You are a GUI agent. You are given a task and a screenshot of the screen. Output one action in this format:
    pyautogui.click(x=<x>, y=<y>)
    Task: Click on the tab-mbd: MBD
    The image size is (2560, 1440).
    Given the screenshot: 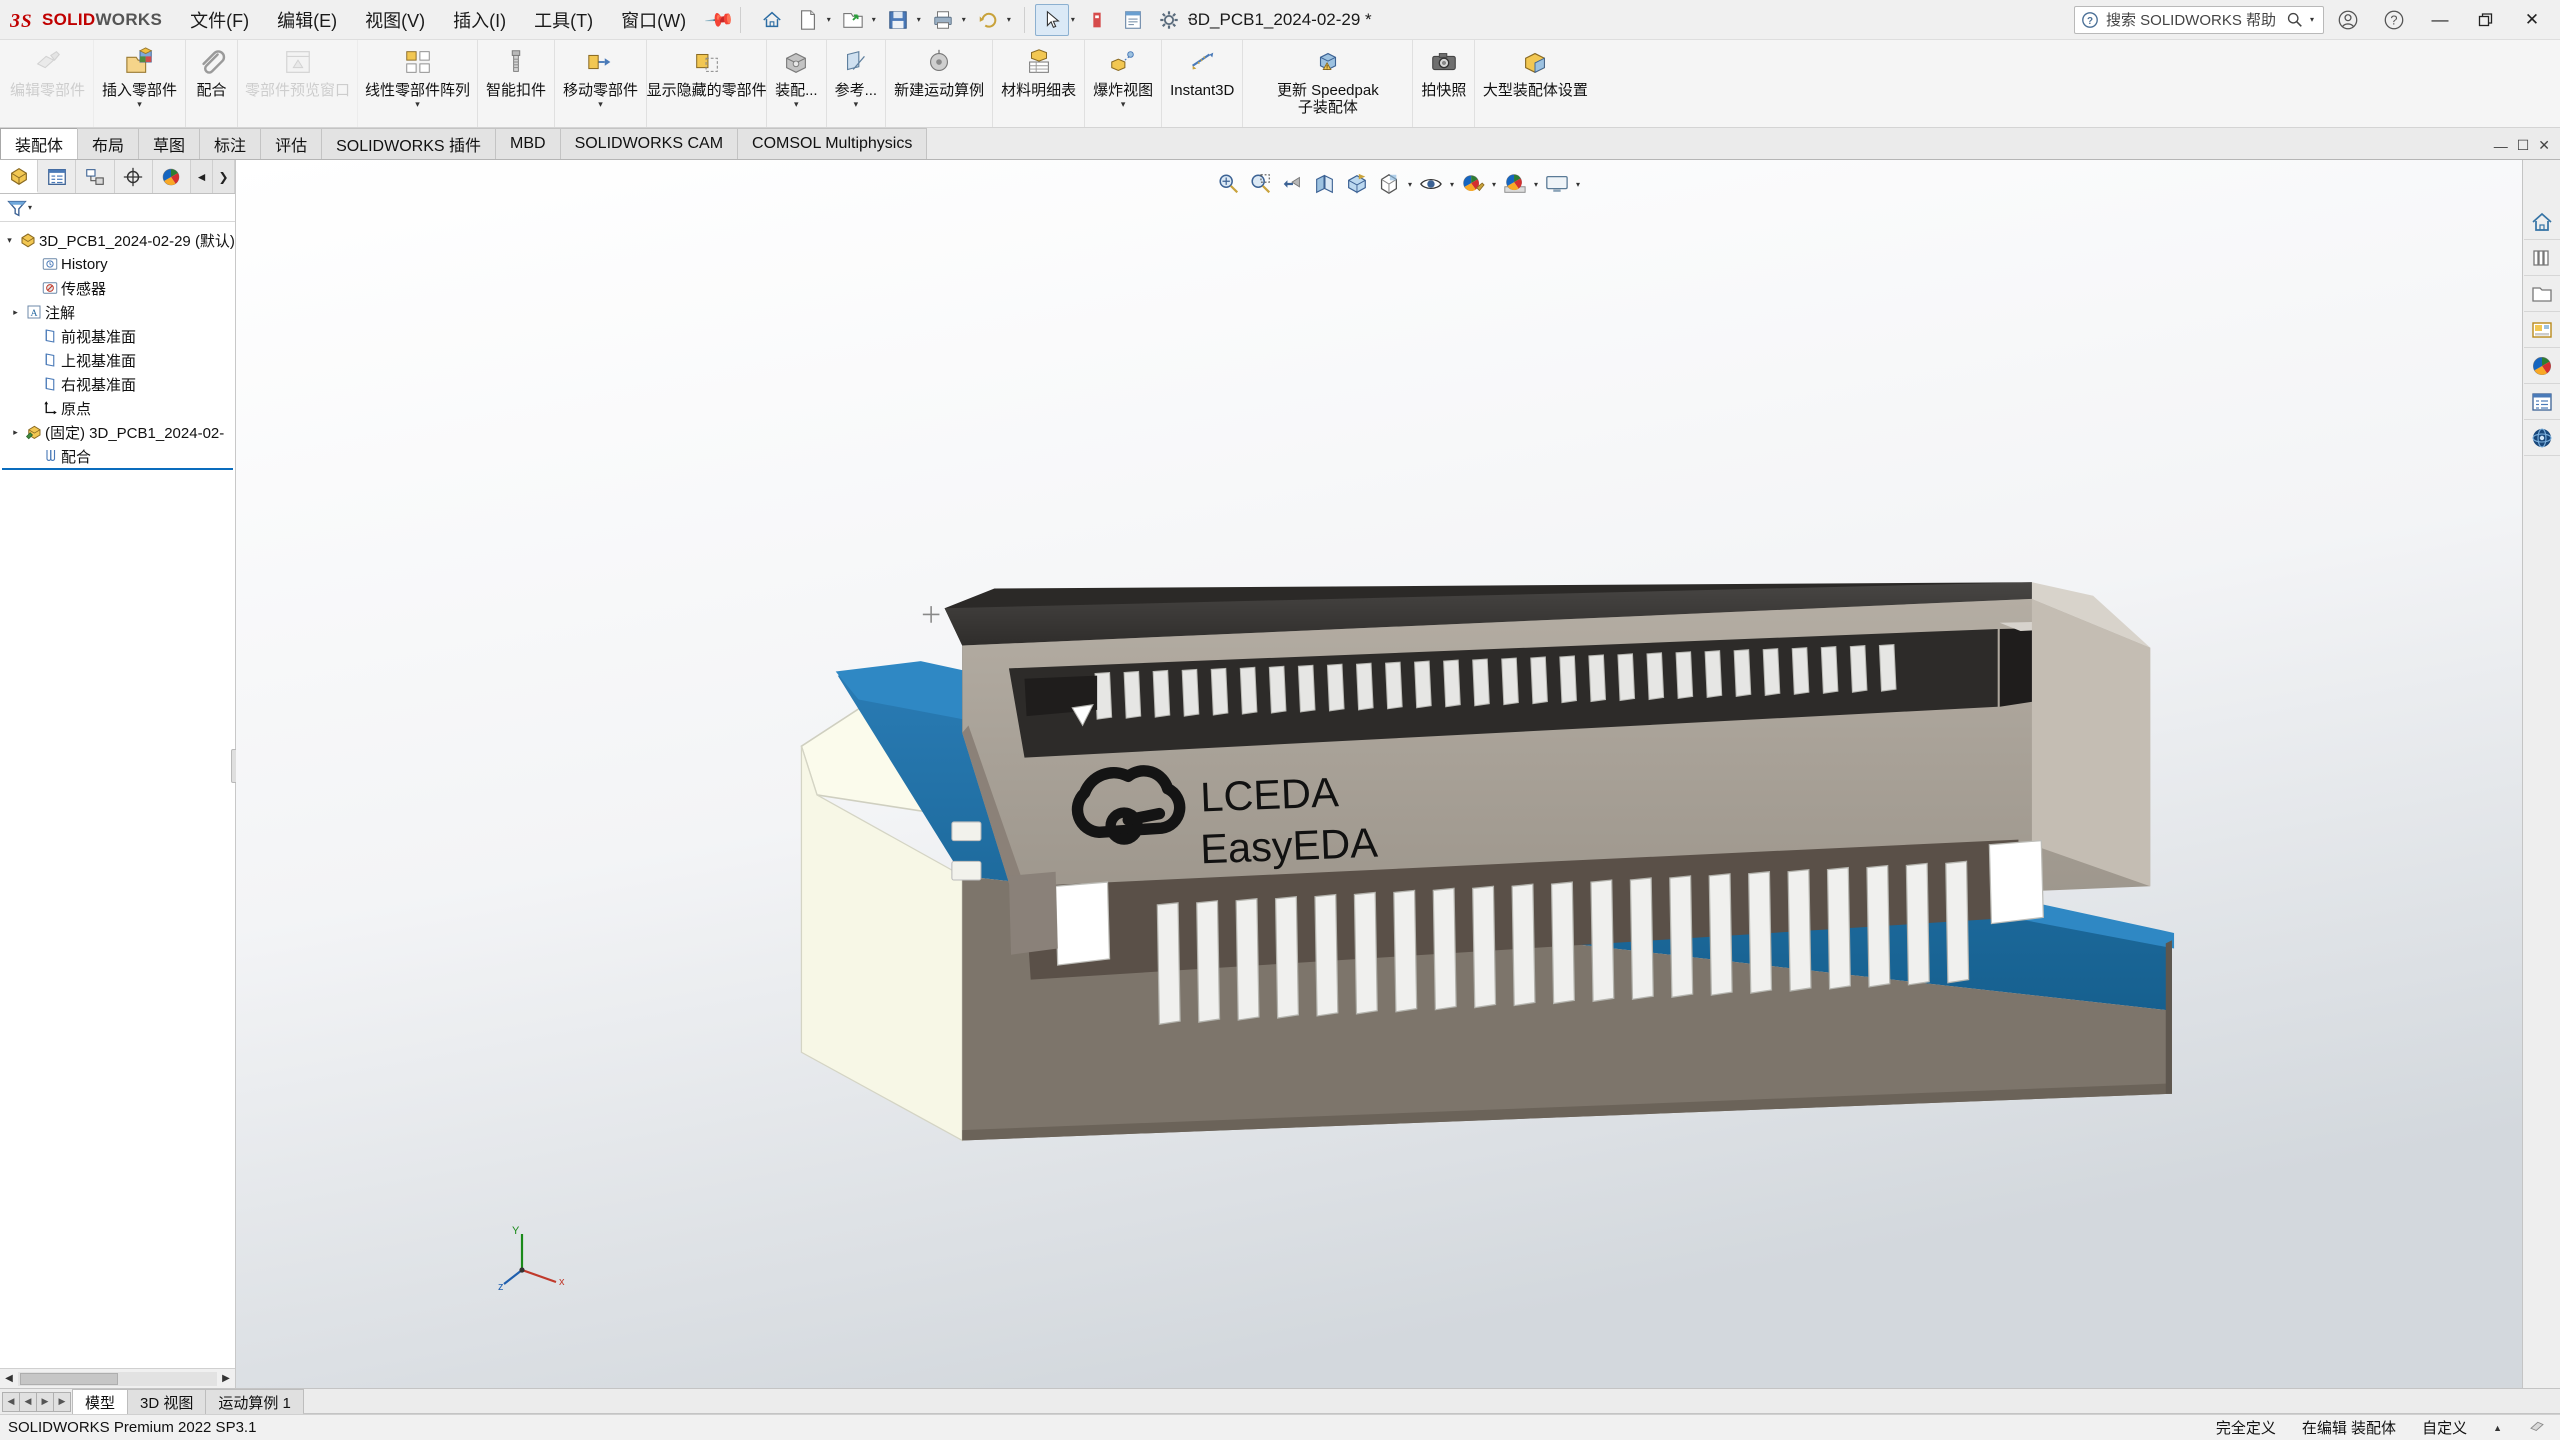 What is the action you would take?
    pyautogui.click(x=528, y=143)
    